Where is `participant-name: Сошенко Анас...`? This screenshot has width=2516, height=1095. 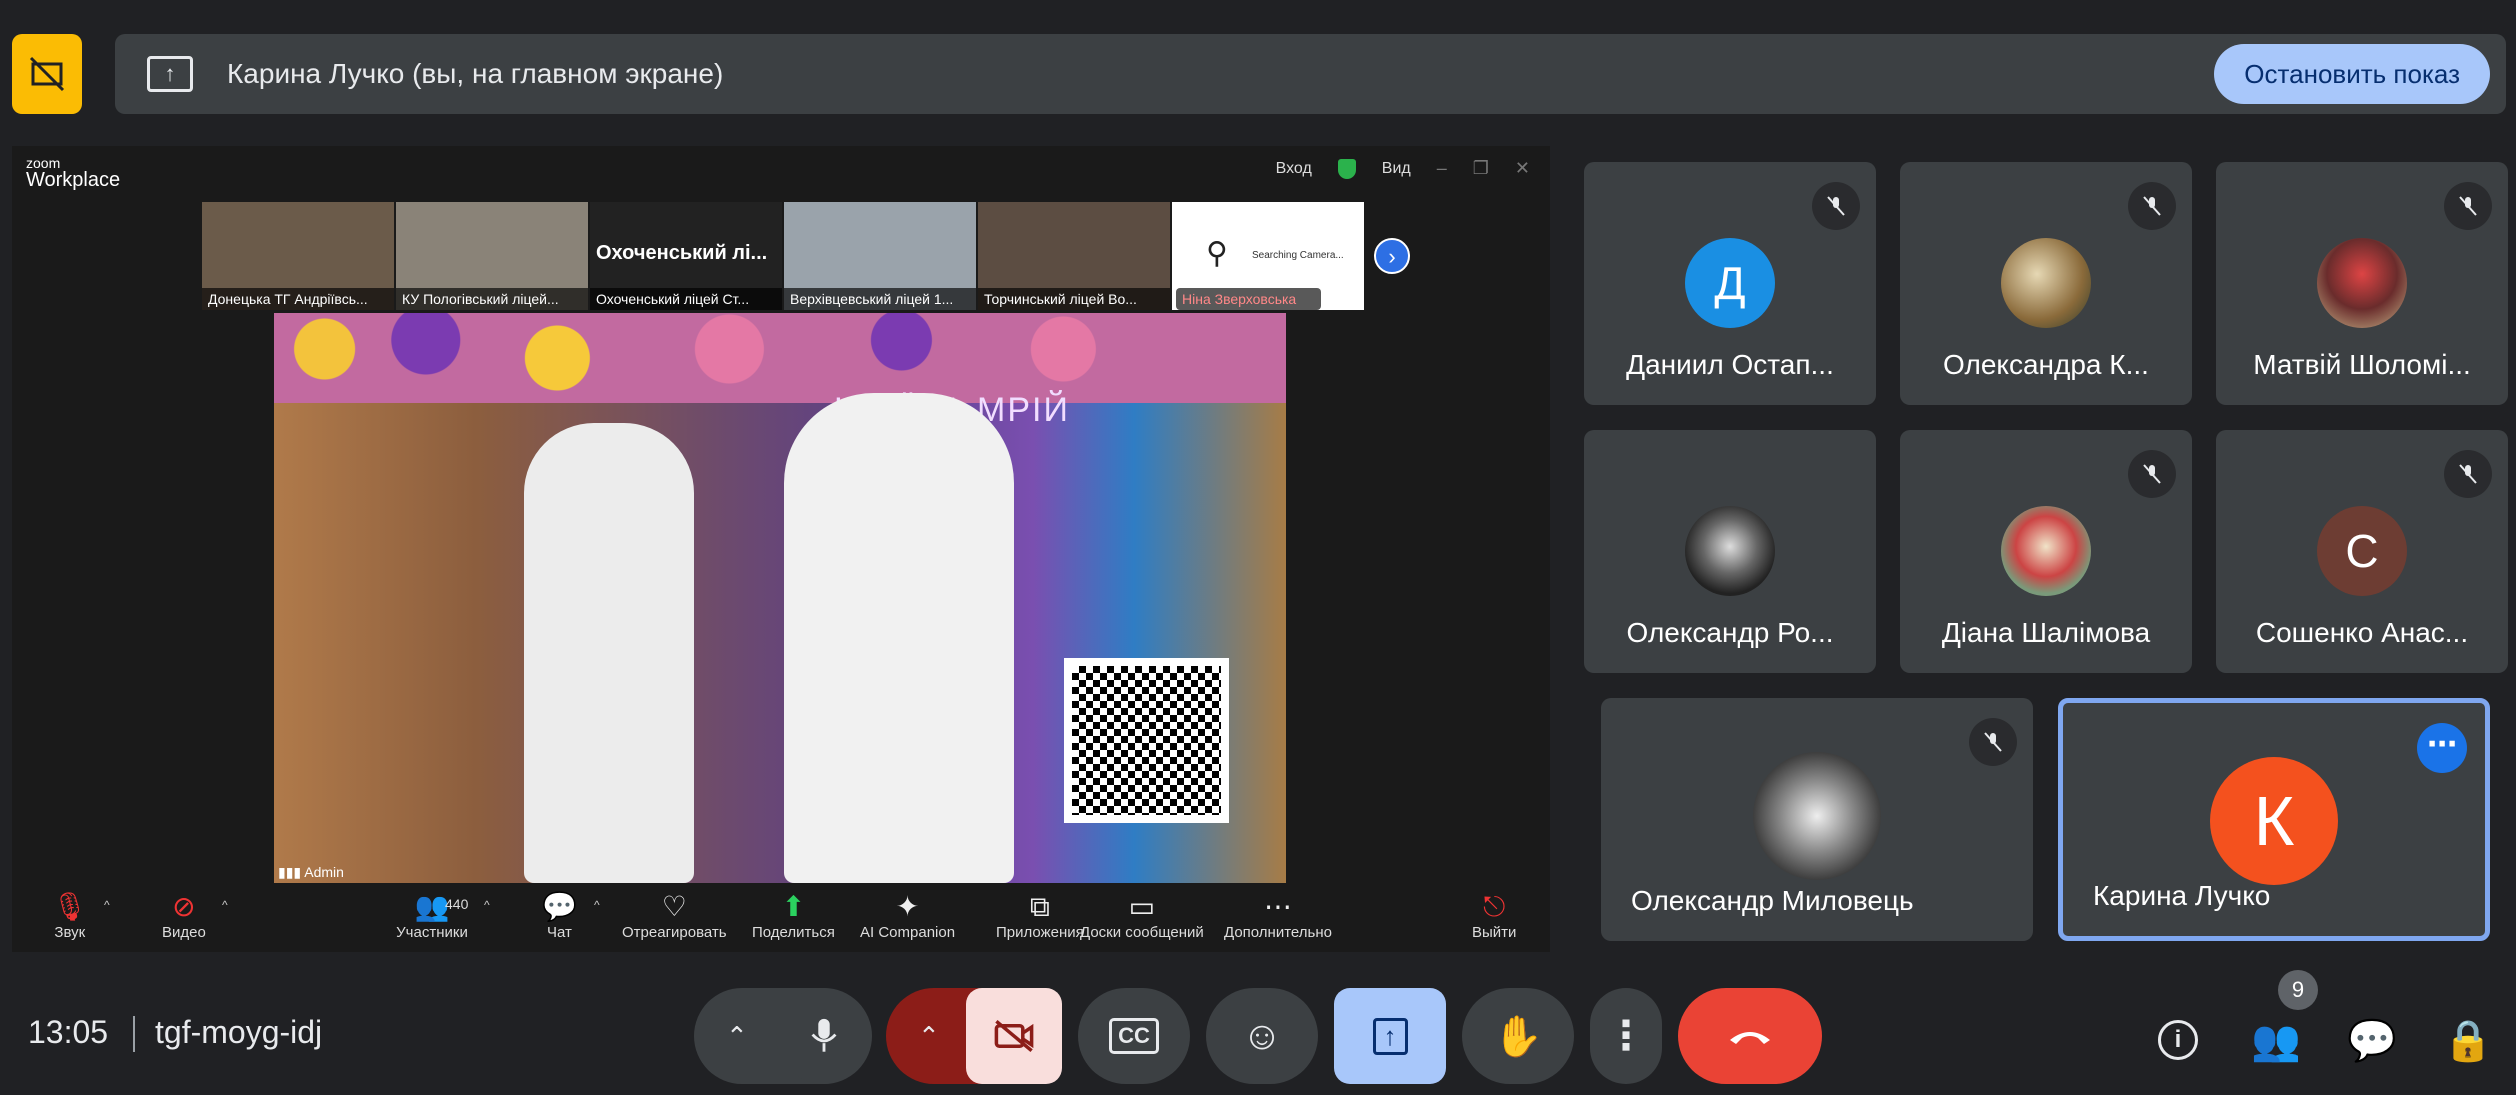 participant-name: Сошенко Анас... is located at coordinates (2362, 632).